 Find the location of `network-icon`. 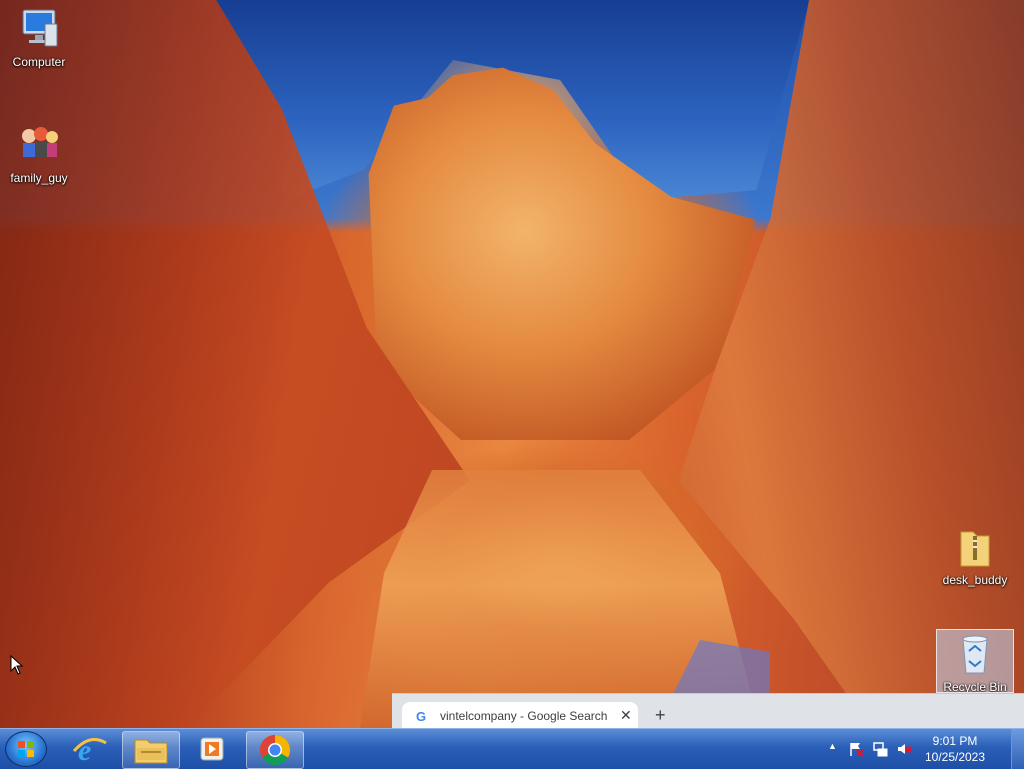

network-icon is located at coordinates (880, 749).